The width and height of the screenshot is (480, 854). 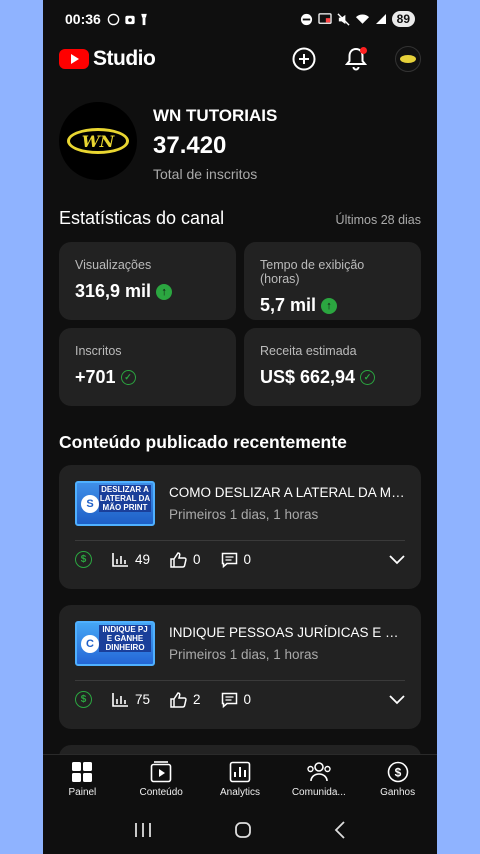 I want to click on nav-dashboard: Painel, so click(x=82, y=780).